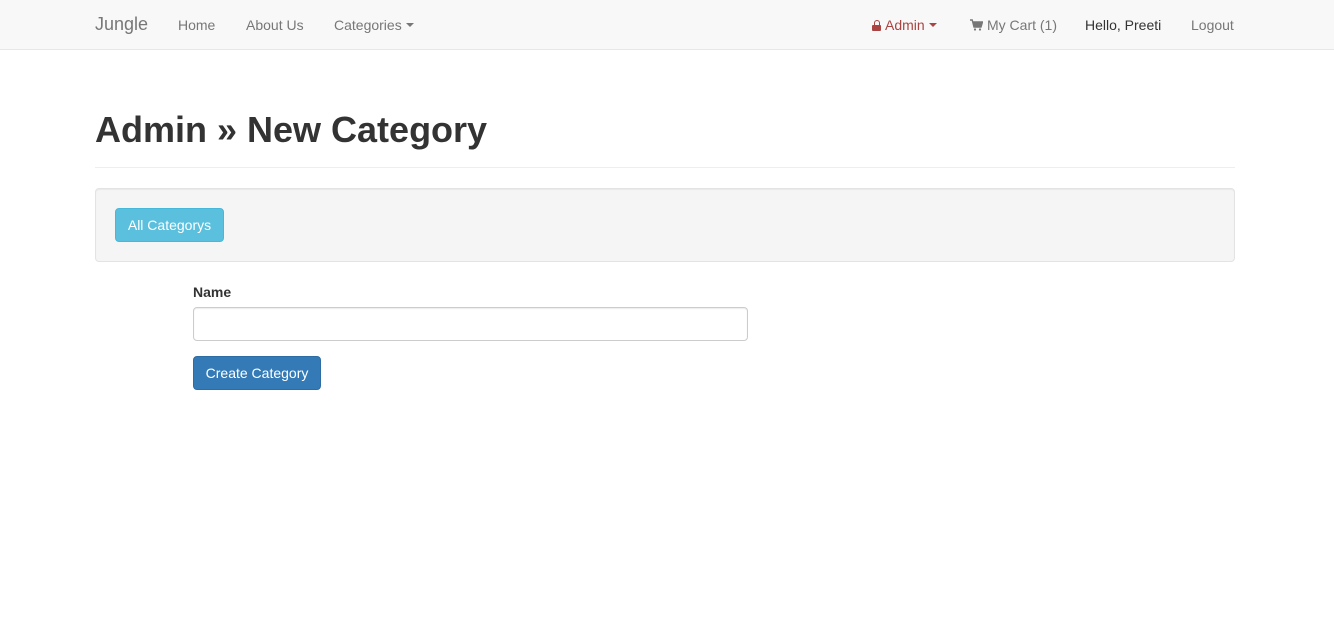 Image resolution: width=1334 pixels, height=619 pixels. What do you see at coordinates (470, 324) in the screenshot?
I see `name-input` at bounding box center [470, 324].